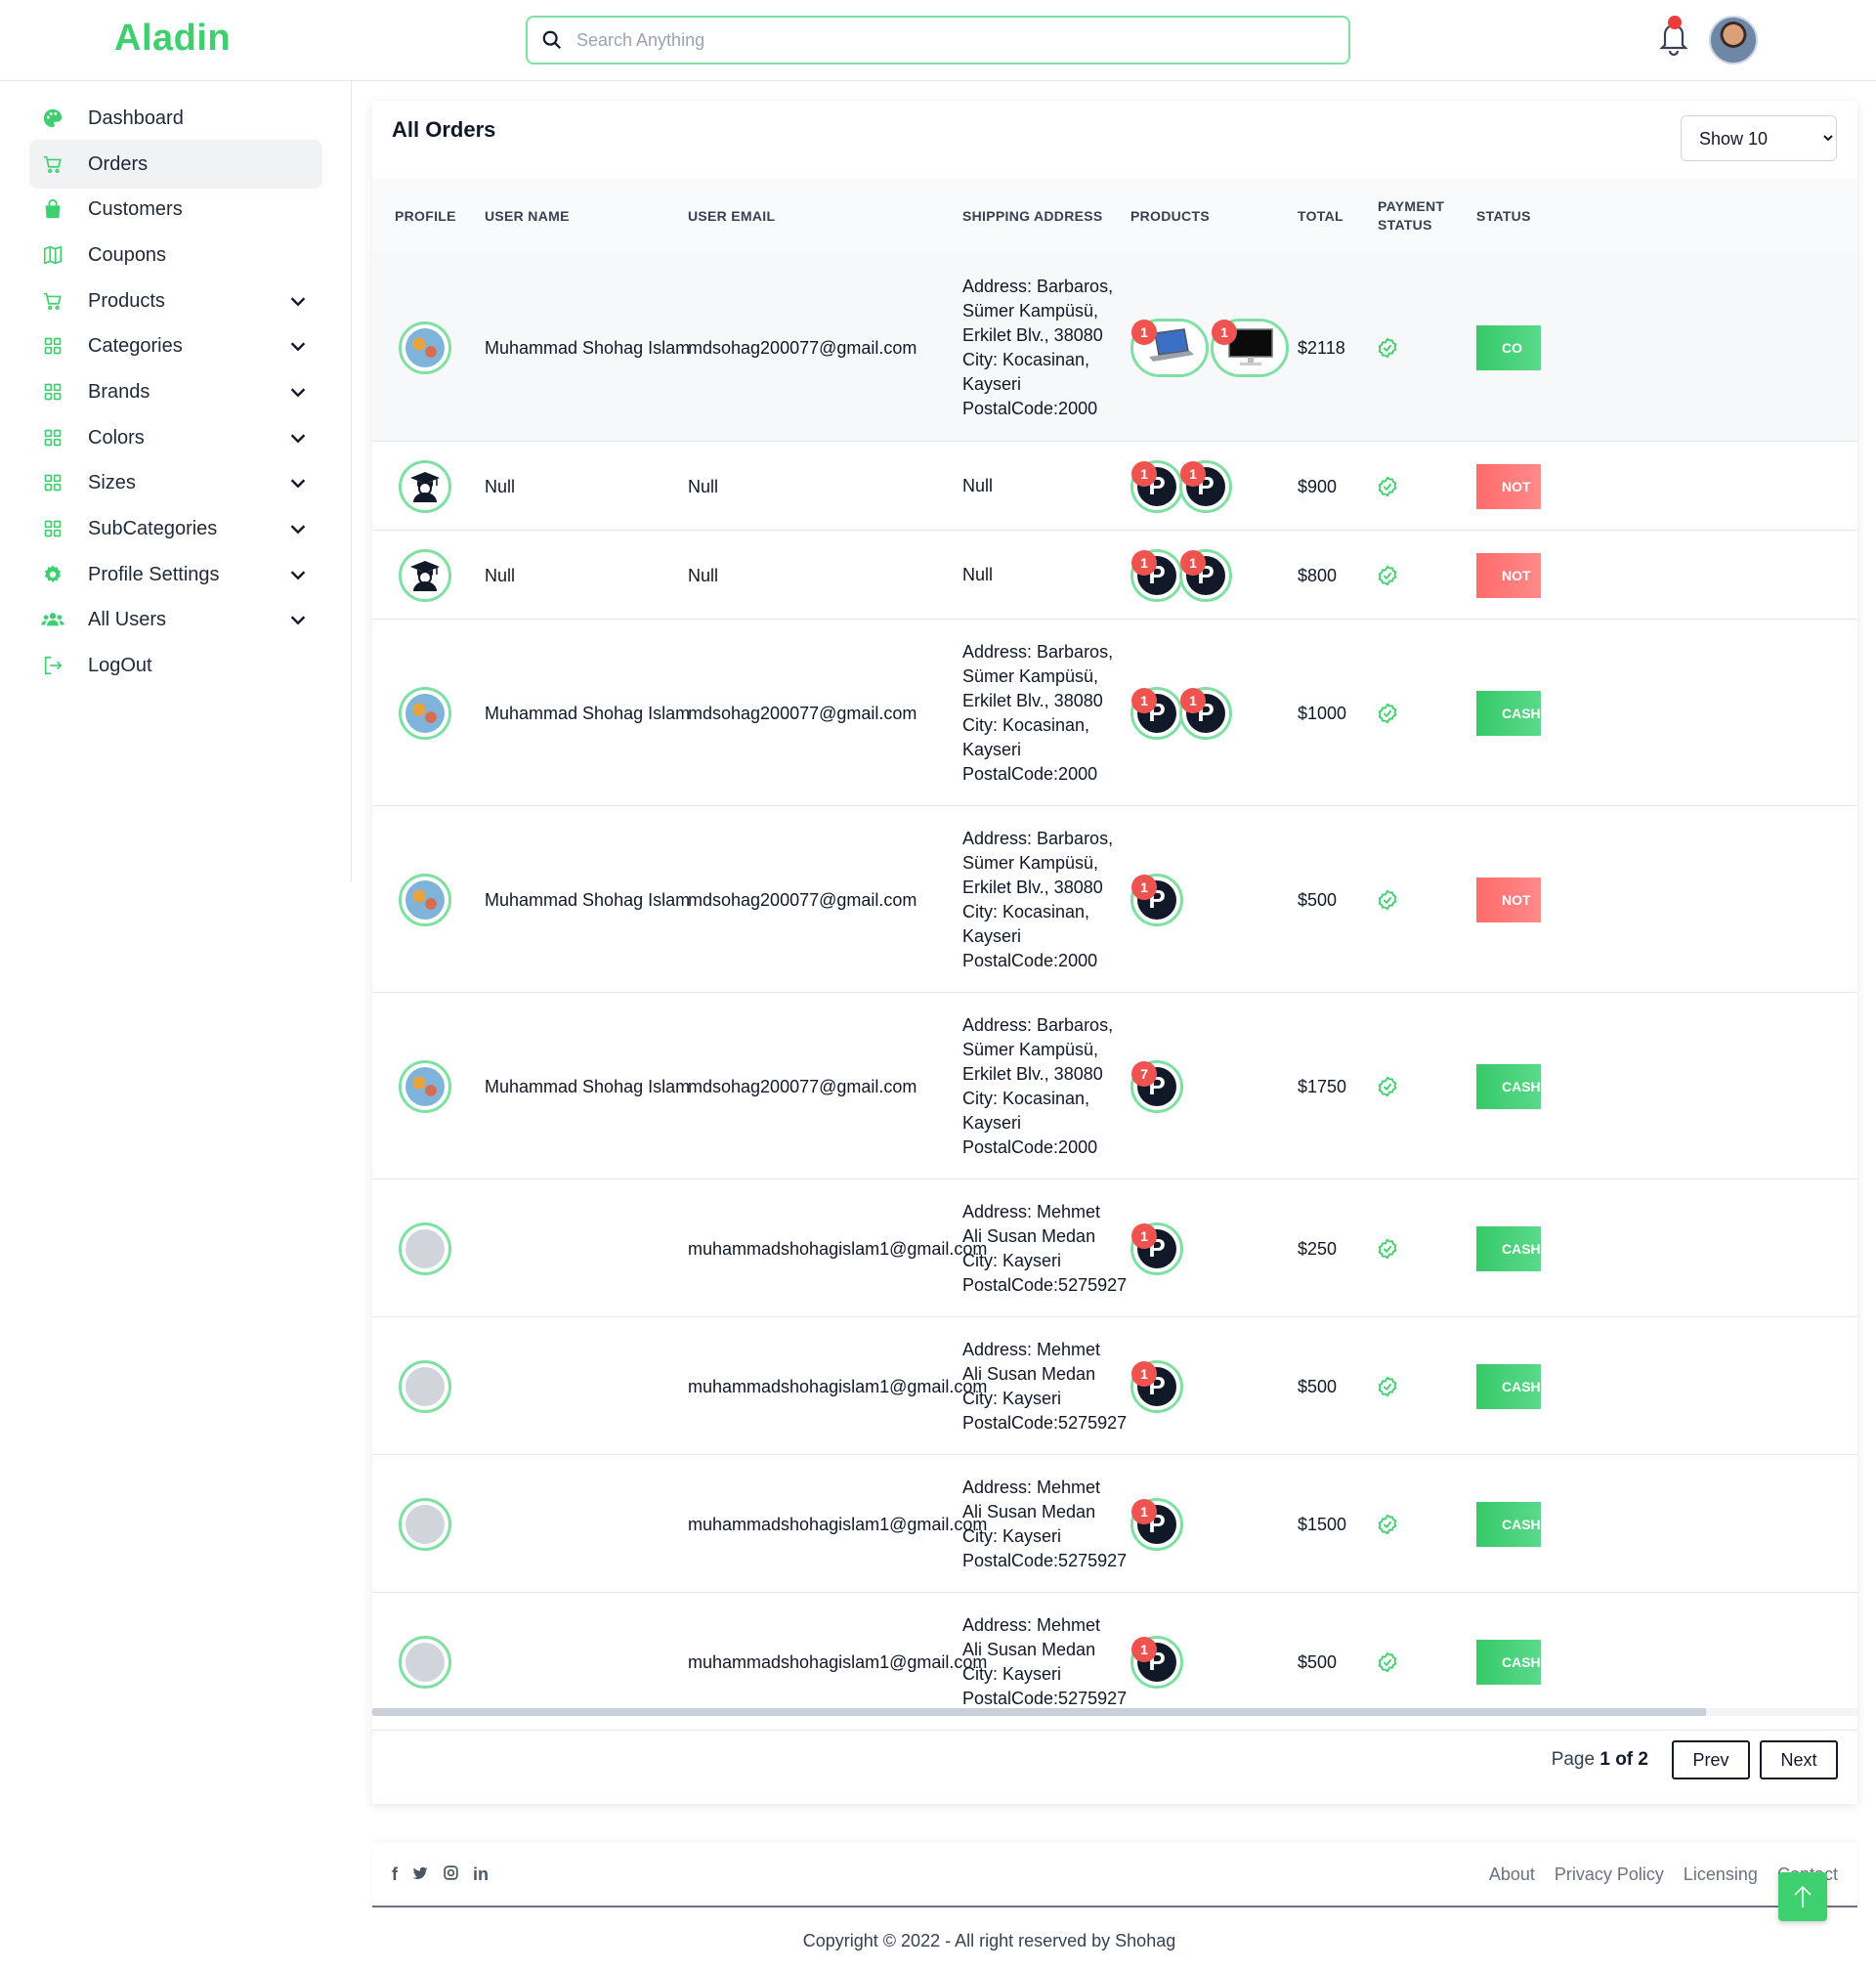 Image resolution: width=1876 pixels, height=1971 pixels. What do you see at coordinates (1114, 1875) in the screenshot?
I see `footer: f in AboutPrivacy PolicyLicensingContact` at bounding box center [1114, 1875].